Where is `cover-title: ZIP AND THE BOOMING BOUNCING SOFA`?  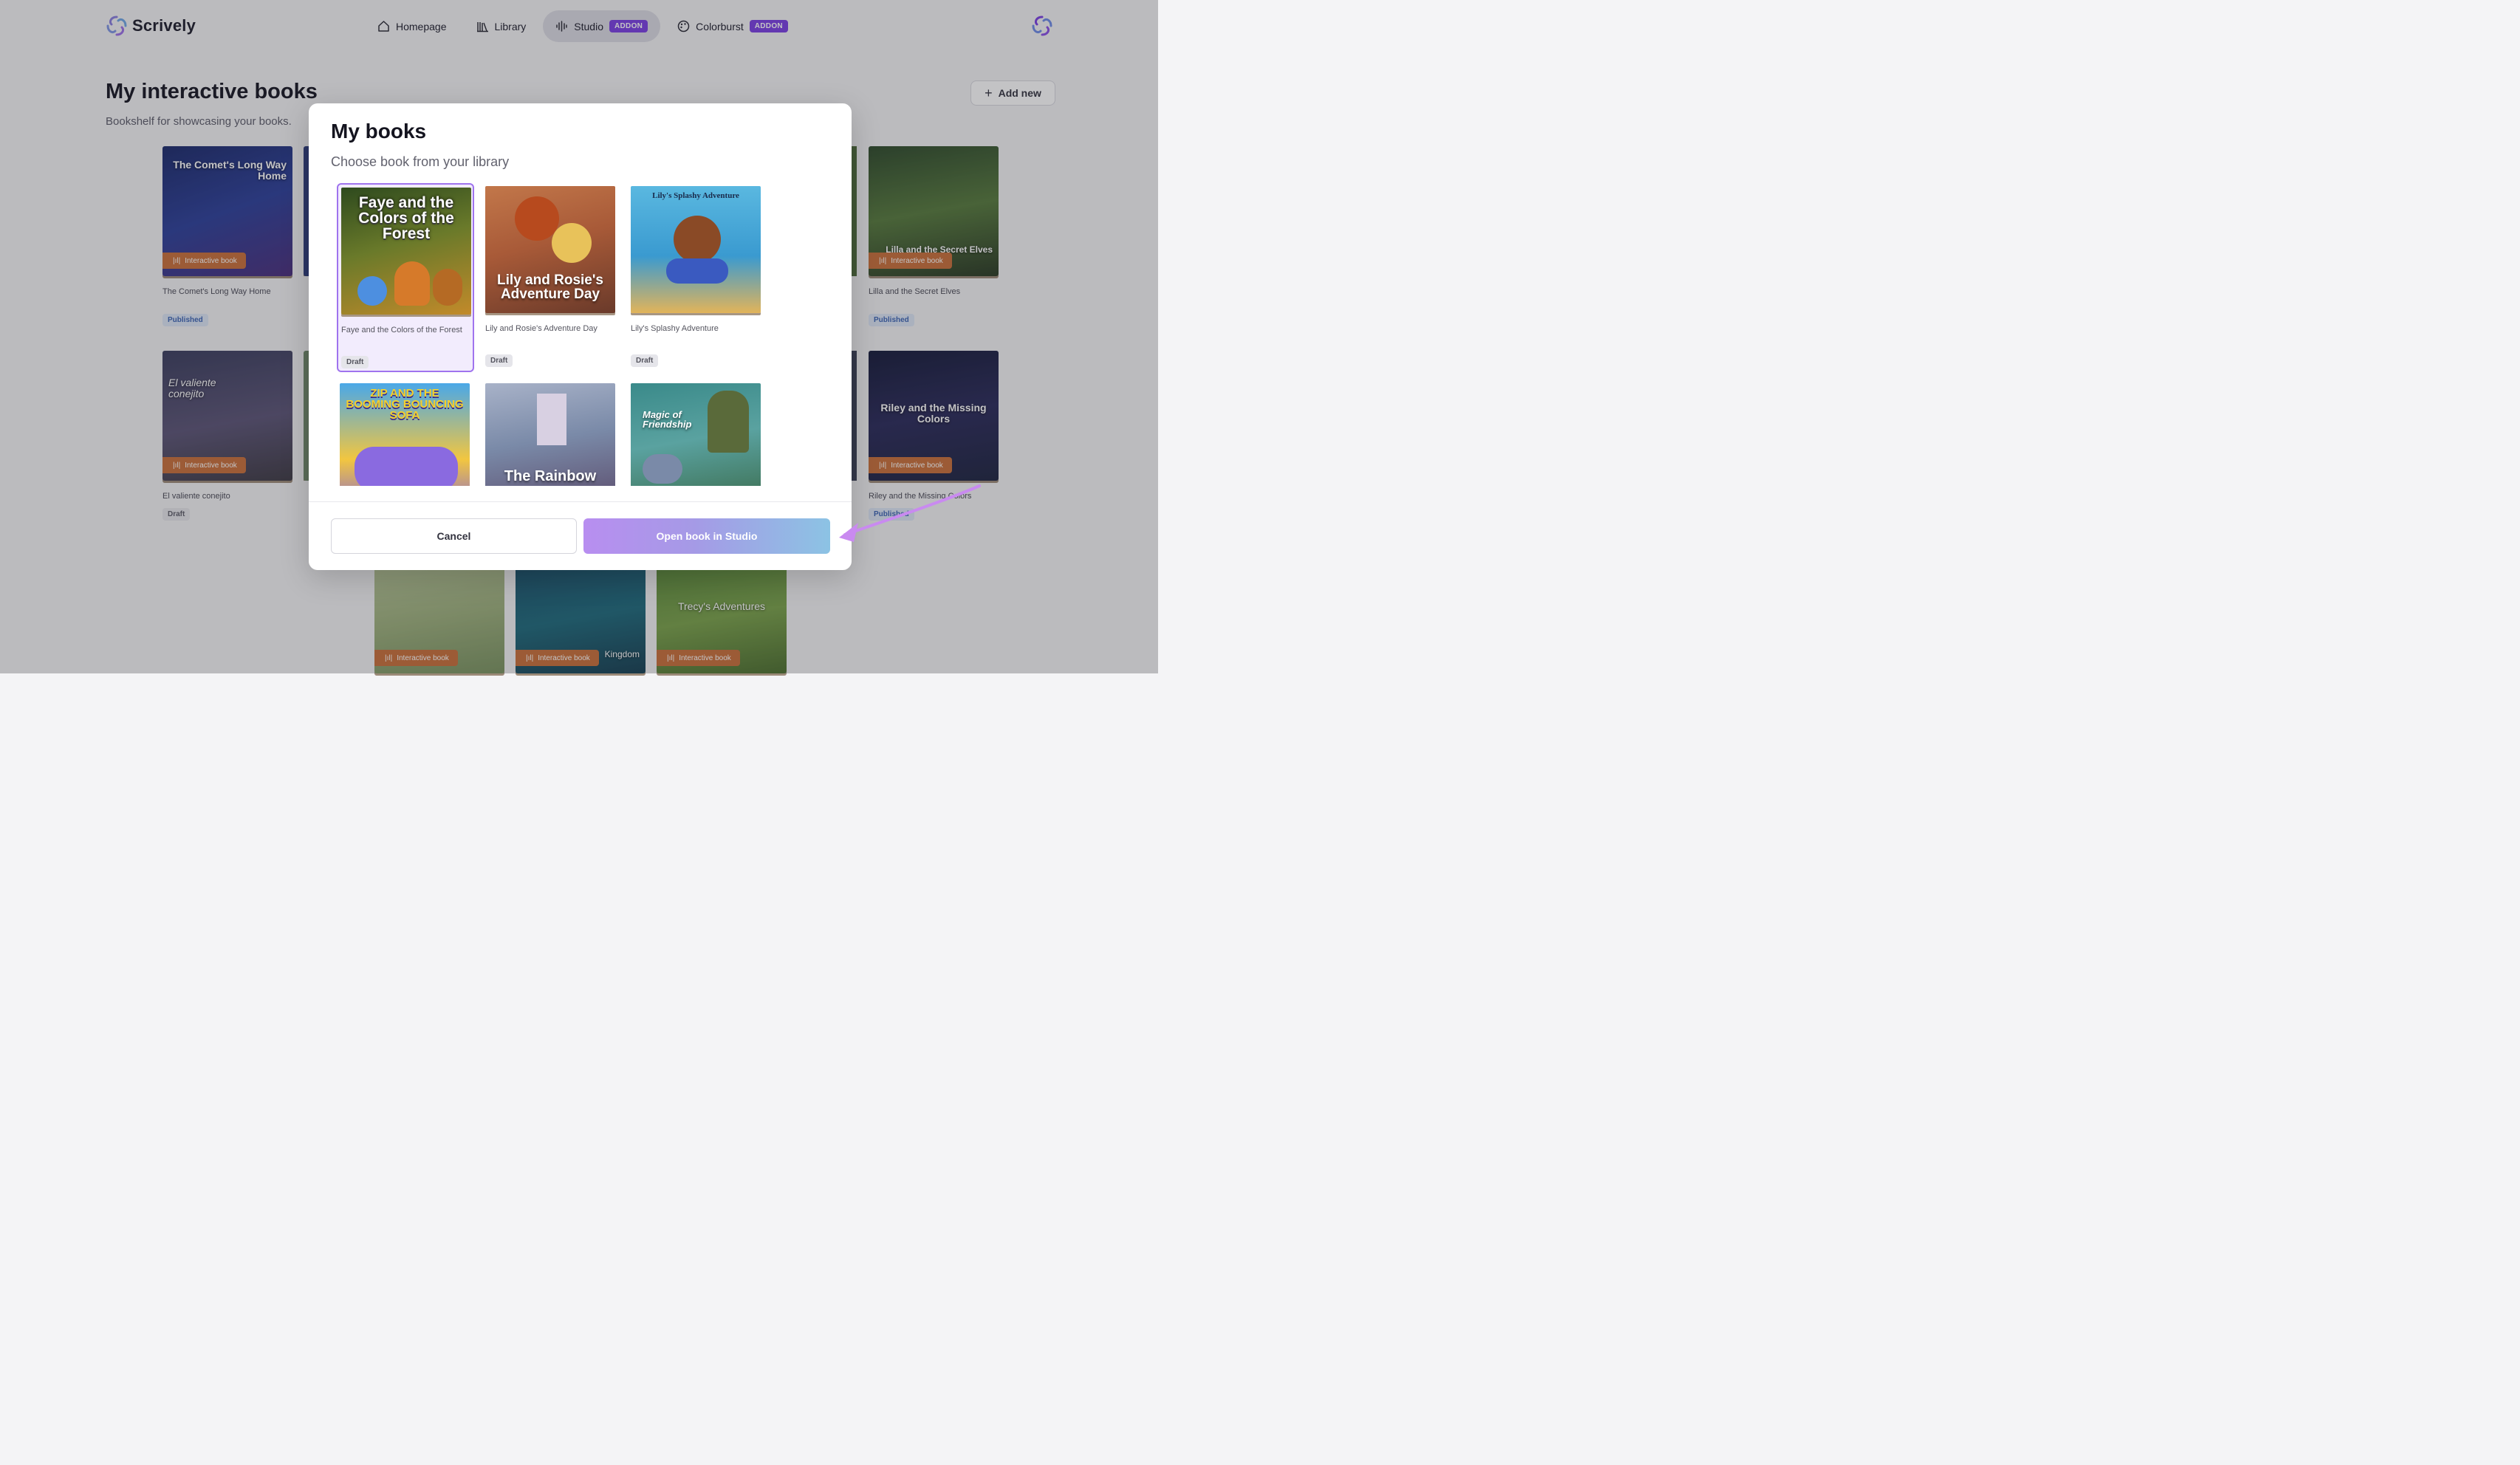 cover-title: ZIP AND THE BOOMING BOUNCING SOFA is located at coordinates (405, 404).